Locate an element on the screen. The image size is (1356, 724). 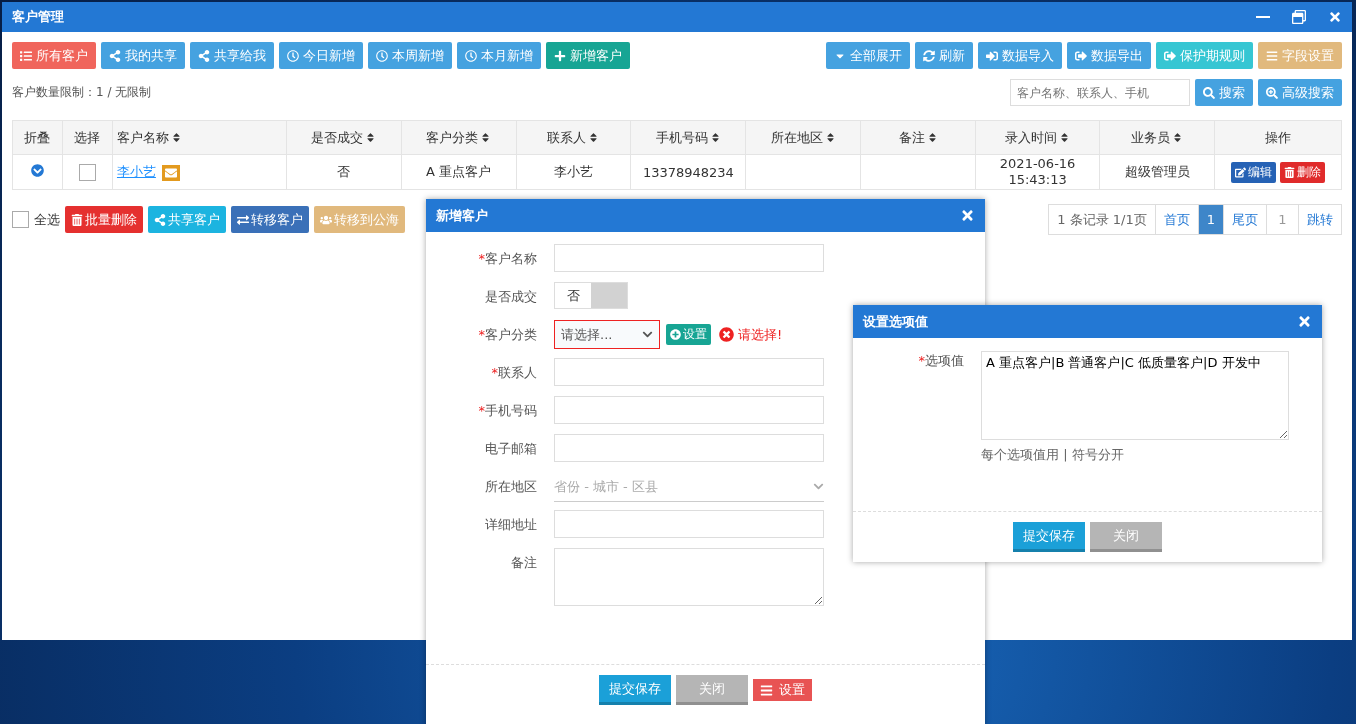
options-textarea: A 重点客户|B 普通客户|C 低质量客户|D 开发中 is located at coordinates (1135, 395).